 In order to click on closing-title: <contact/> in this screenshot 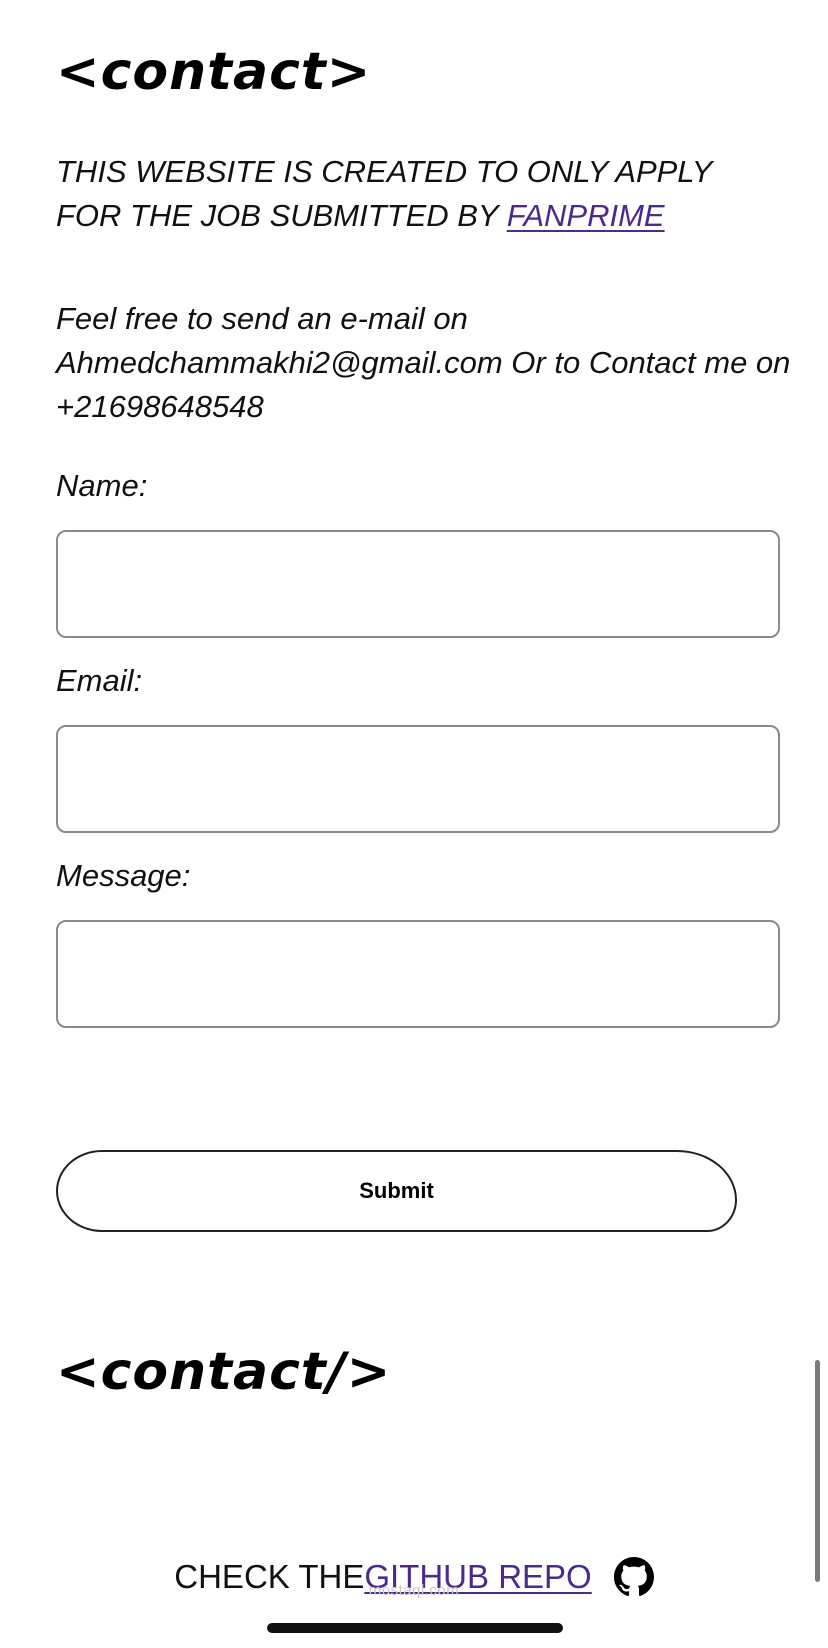, I will do `click(224, 1372)`.